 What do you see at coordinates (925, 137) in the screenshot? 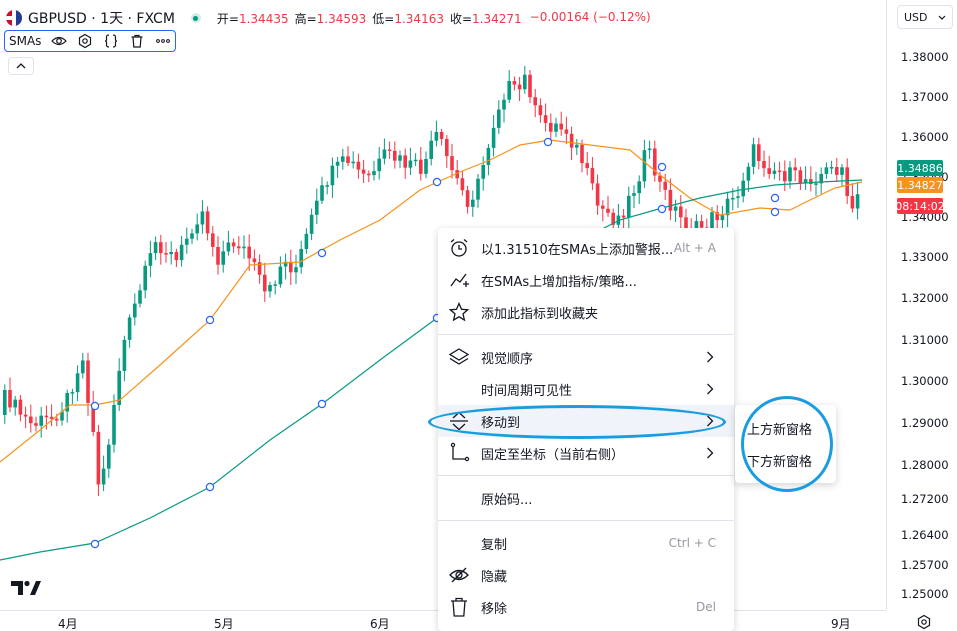
I see `price-tick-label: 1.36000` at bounding box center [925, 137].